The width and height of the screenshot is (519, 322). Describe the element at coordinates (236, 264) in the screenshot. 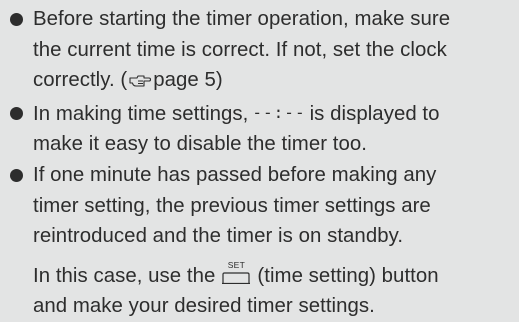

I see `set-key-label: SET` at that location.